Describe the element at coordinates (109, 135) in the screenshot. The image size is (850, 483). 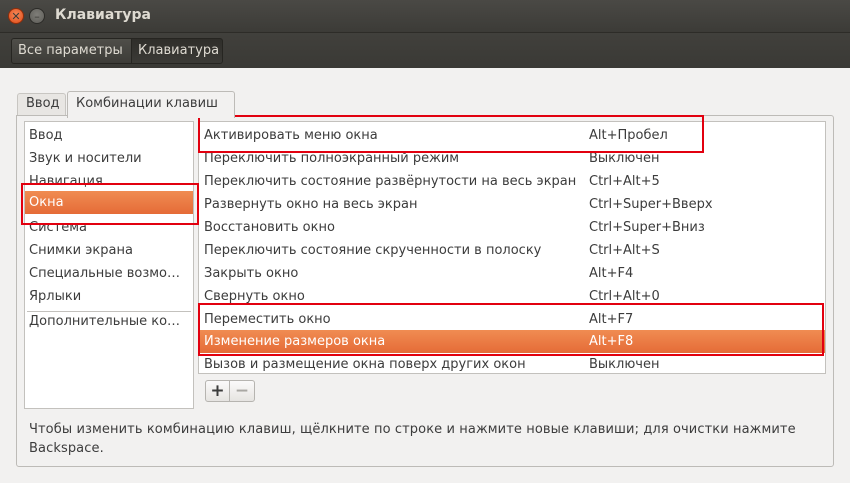
I see `category-item-input: Ввод` at that location.